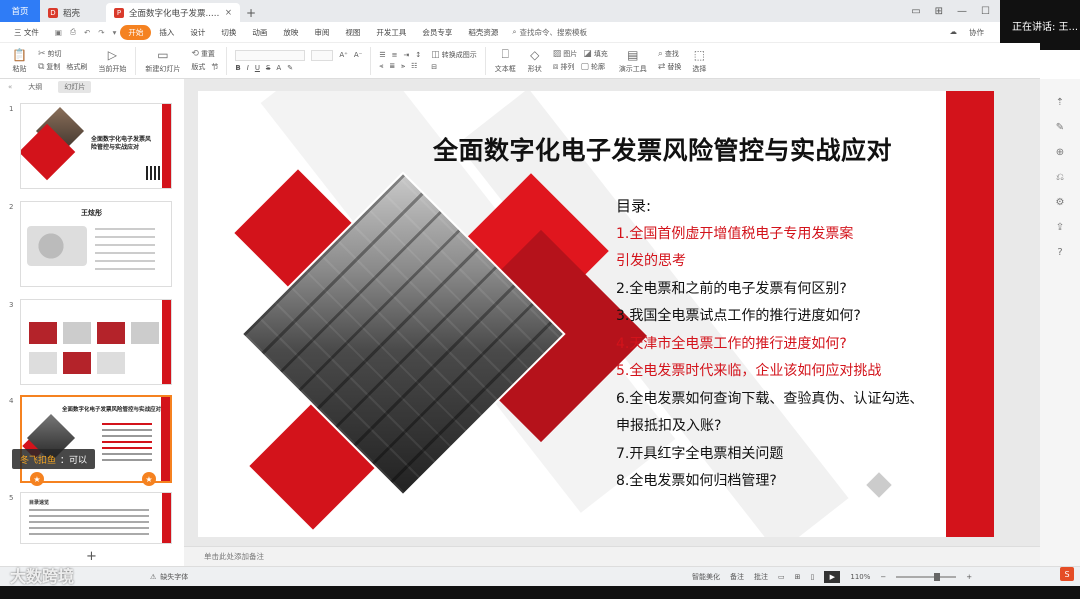  Describe the element at coordinates (112, 61) in the screenshot. I see `play-from-current-button: ▷ 当前开始` at that location.